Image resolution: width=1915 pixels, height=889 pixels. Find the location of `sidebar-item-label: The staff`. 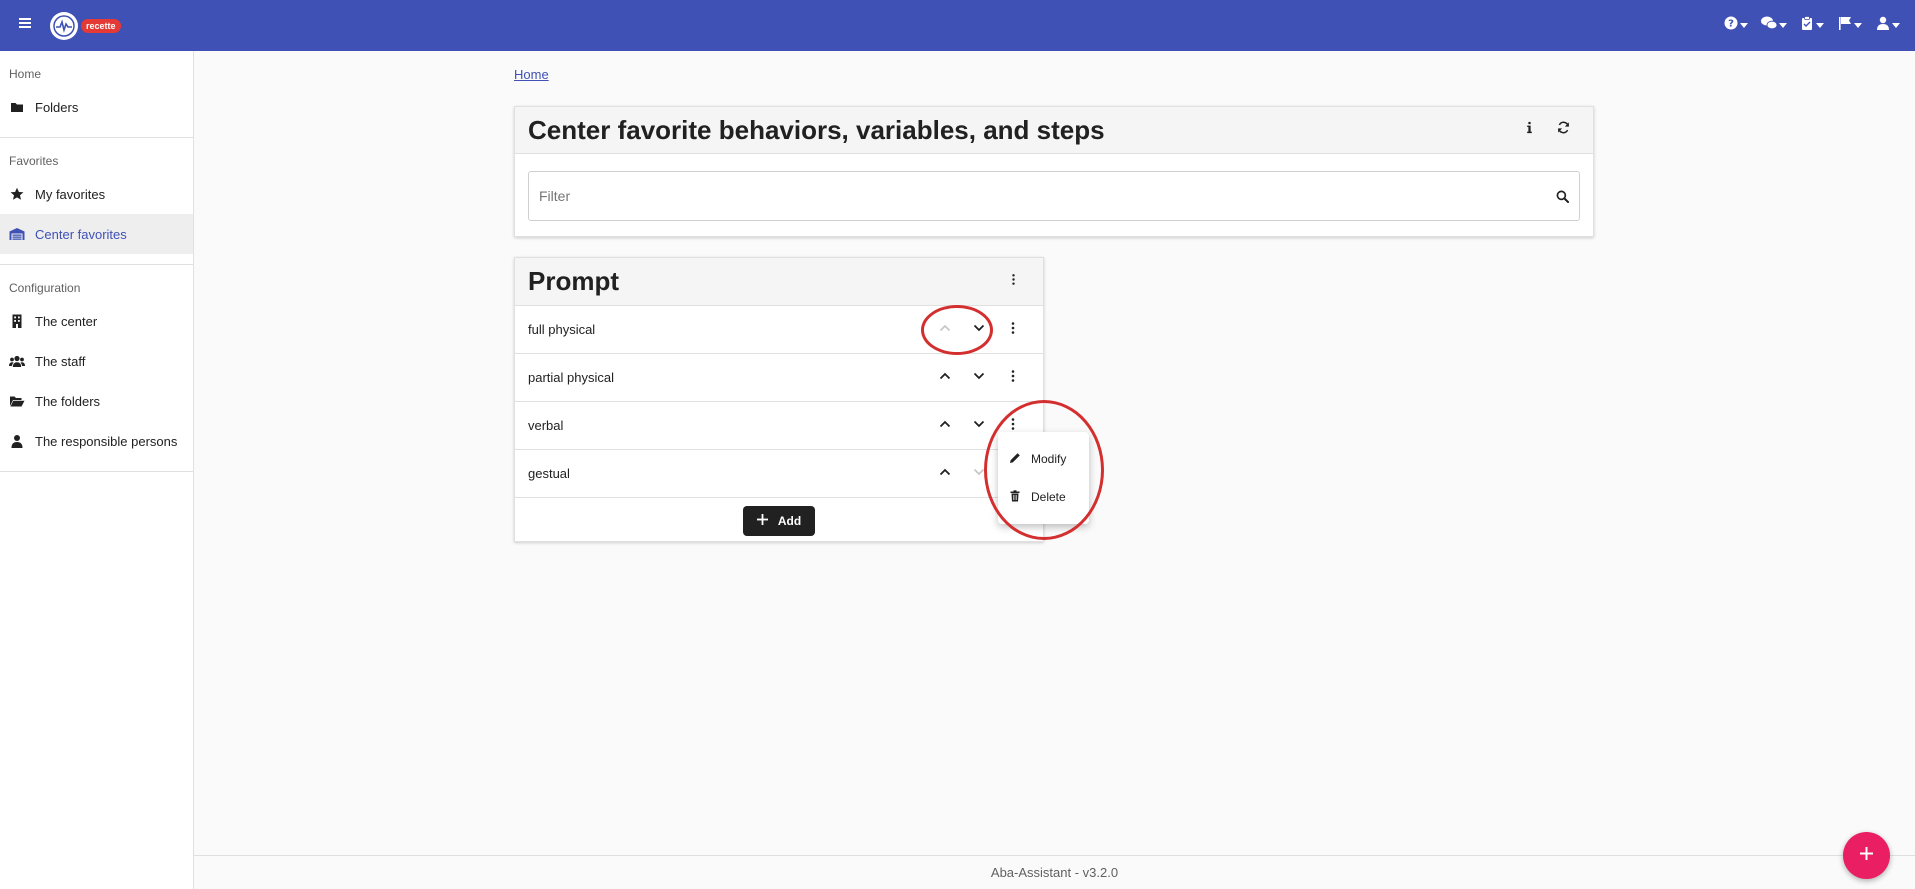

sidebar-item-label: The staff is located at coordinates (60, 361).